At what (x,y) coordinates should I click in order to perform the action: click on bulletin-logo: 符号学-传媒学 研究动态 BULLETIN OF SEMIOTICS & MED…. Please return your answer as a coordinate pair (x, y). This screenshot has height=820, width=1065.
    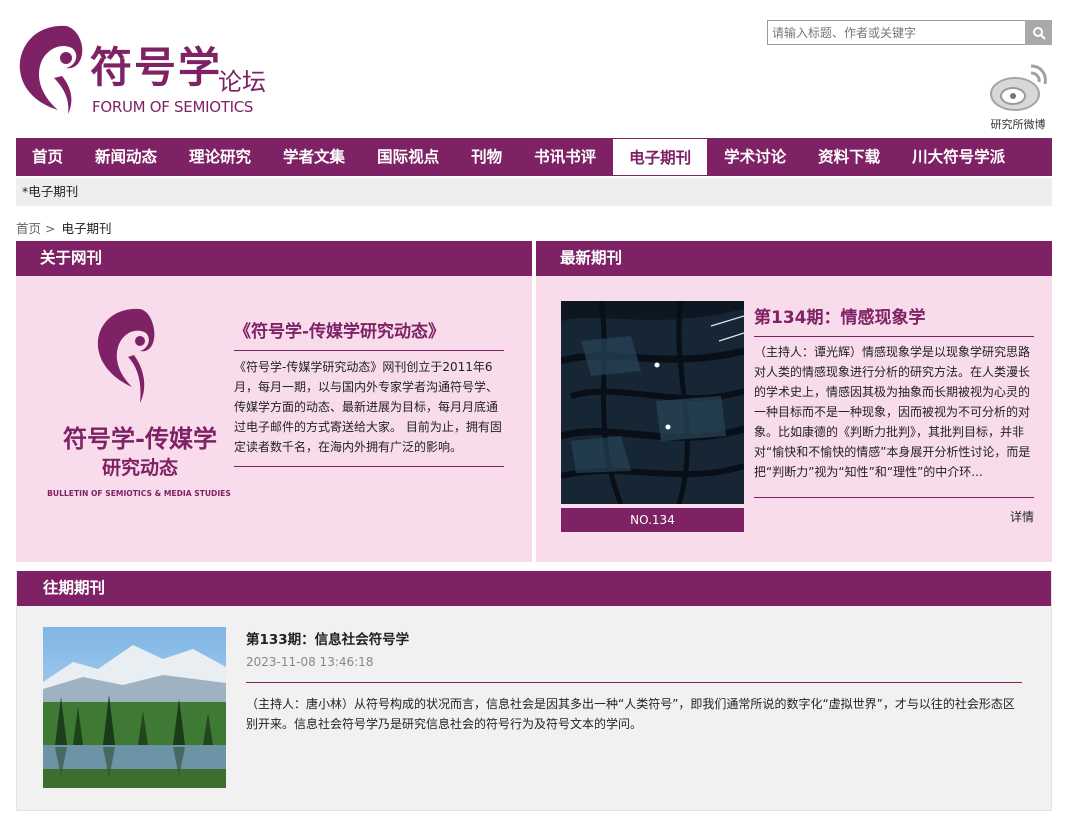
    Looking at the image, I should click on (139, 408).